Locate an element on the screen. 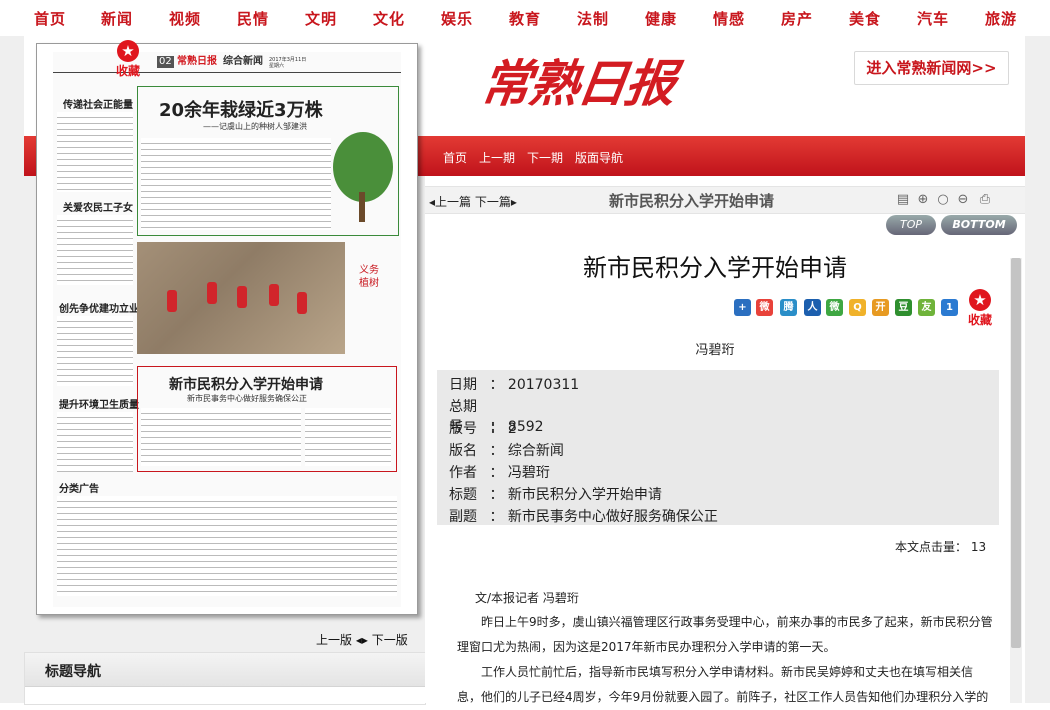  page-arrows-icon: ◂▸ is located at coordinates (363, 640).